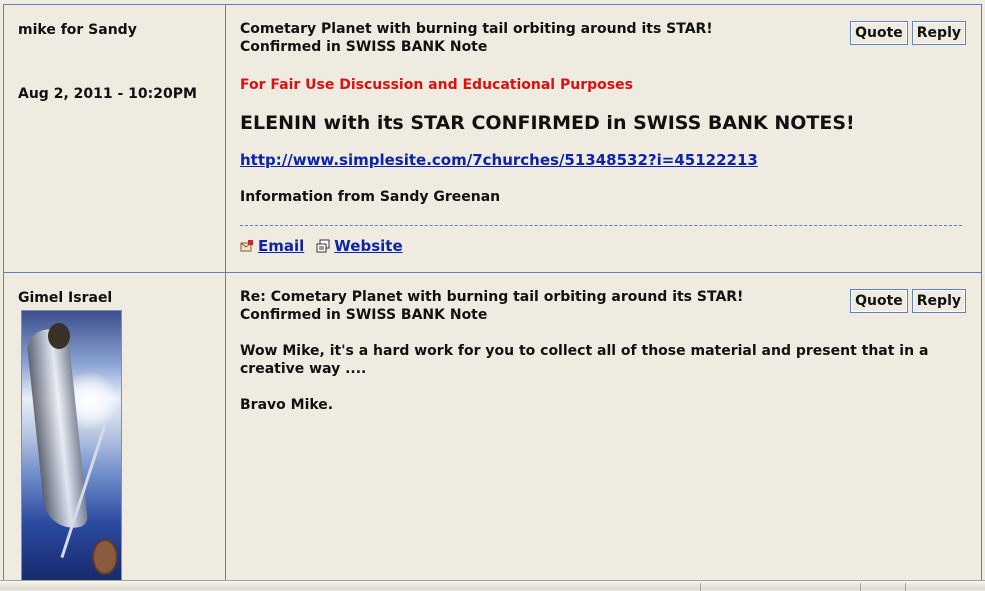 The image size is (985, 591). Describe the element at coordinates (370, 197) in the screenshot. I see `post-source-info: Information from Sandy Greenan` at that location.